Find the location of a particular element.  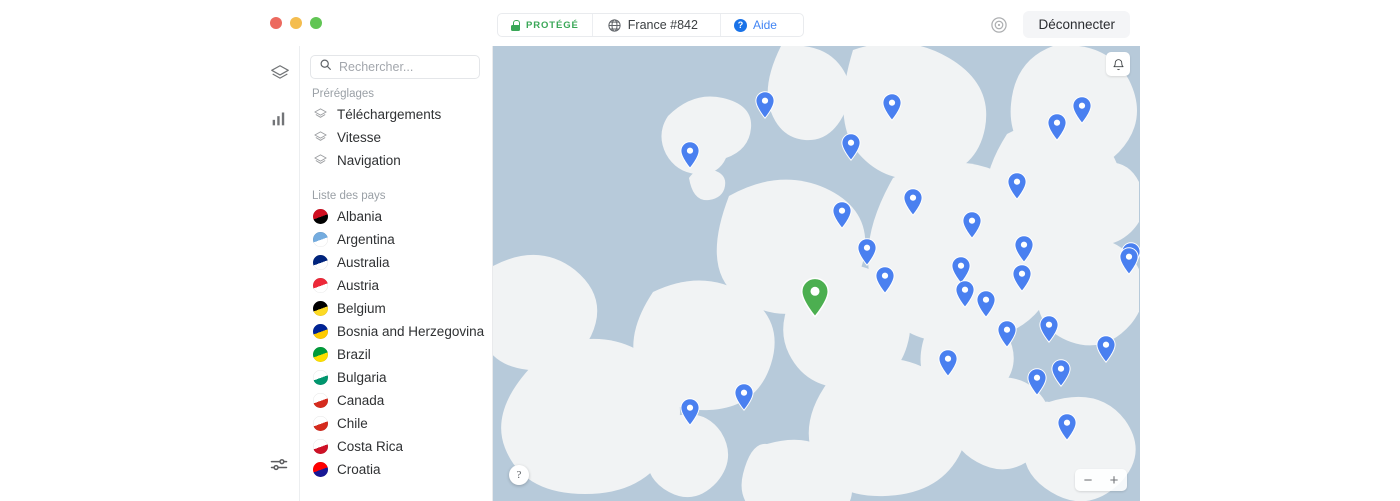

countries-section-label: Liste des pays is located at coordinates (349, 196).